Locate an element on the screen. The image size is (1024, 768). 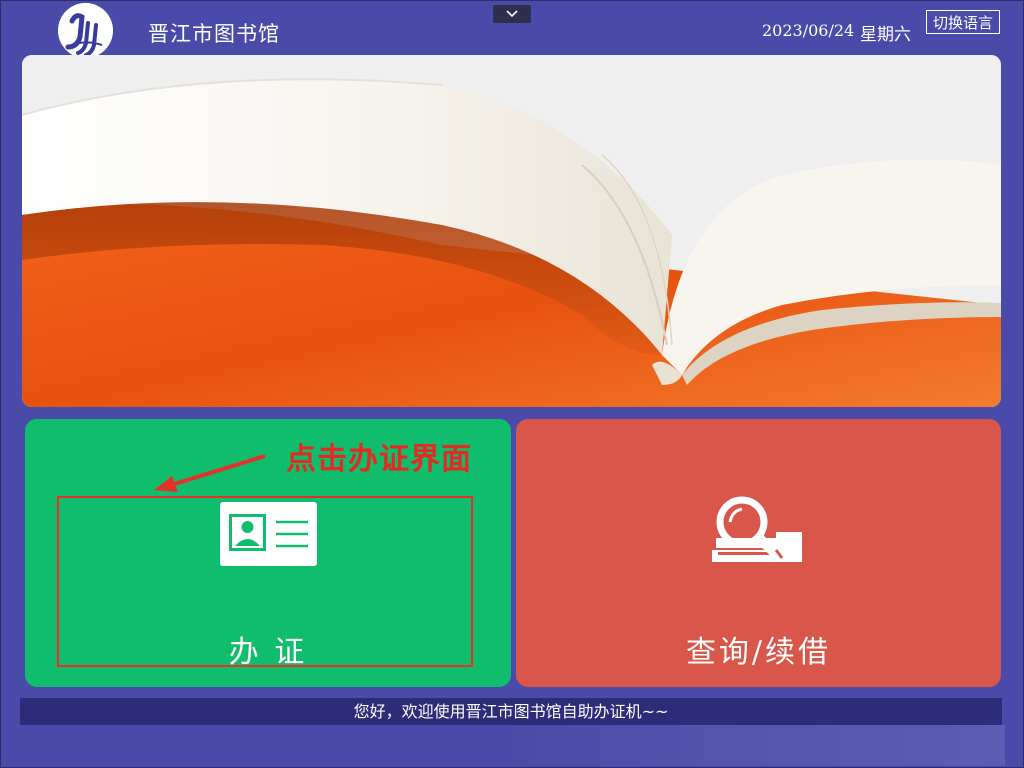
annotation-highlight-box is located at coordinates (265, 581).